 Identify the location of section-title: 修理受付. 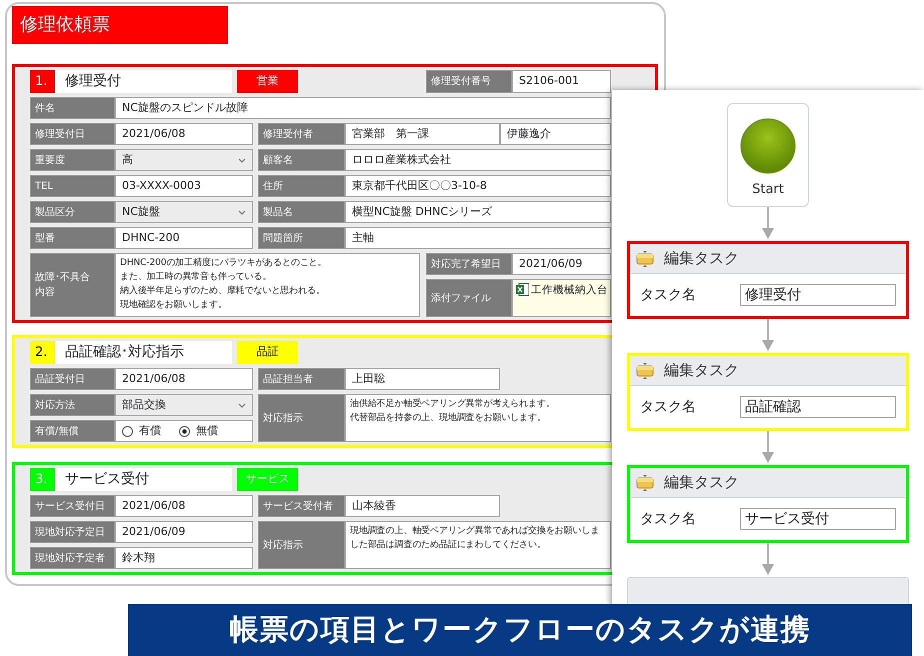
(143, 81).